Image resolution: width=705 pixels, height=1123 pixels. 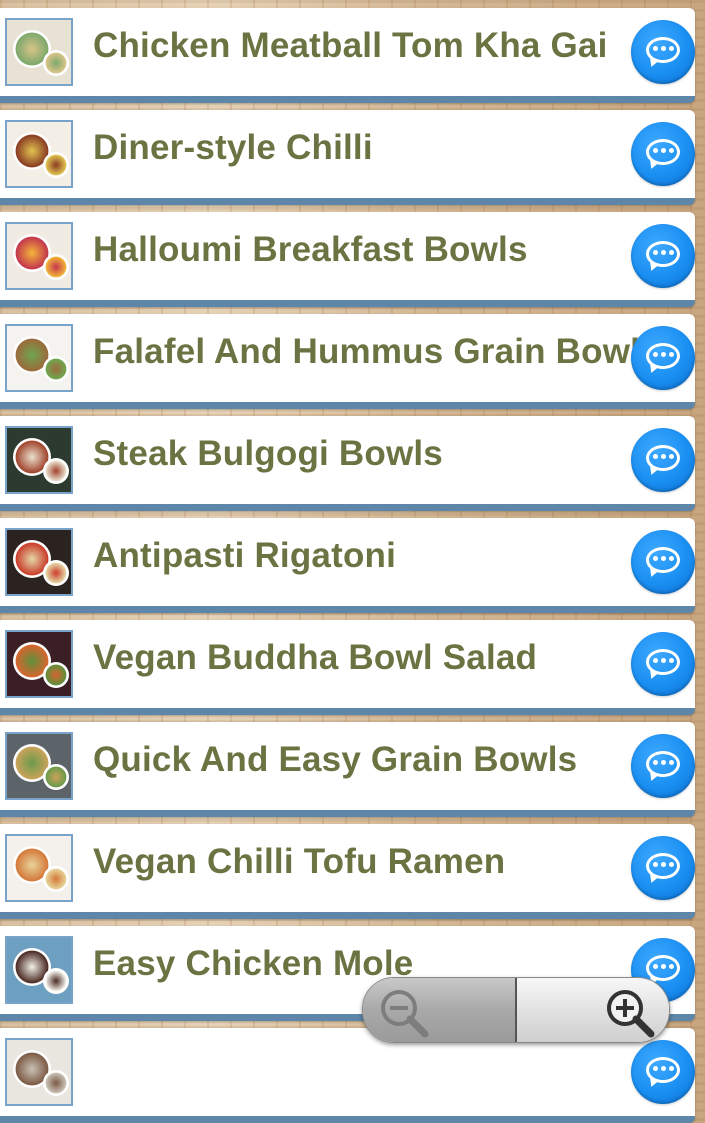 I want to click on recipe-row: Vegan Chilli Tofu Ramen, so click(x=347, y=871).